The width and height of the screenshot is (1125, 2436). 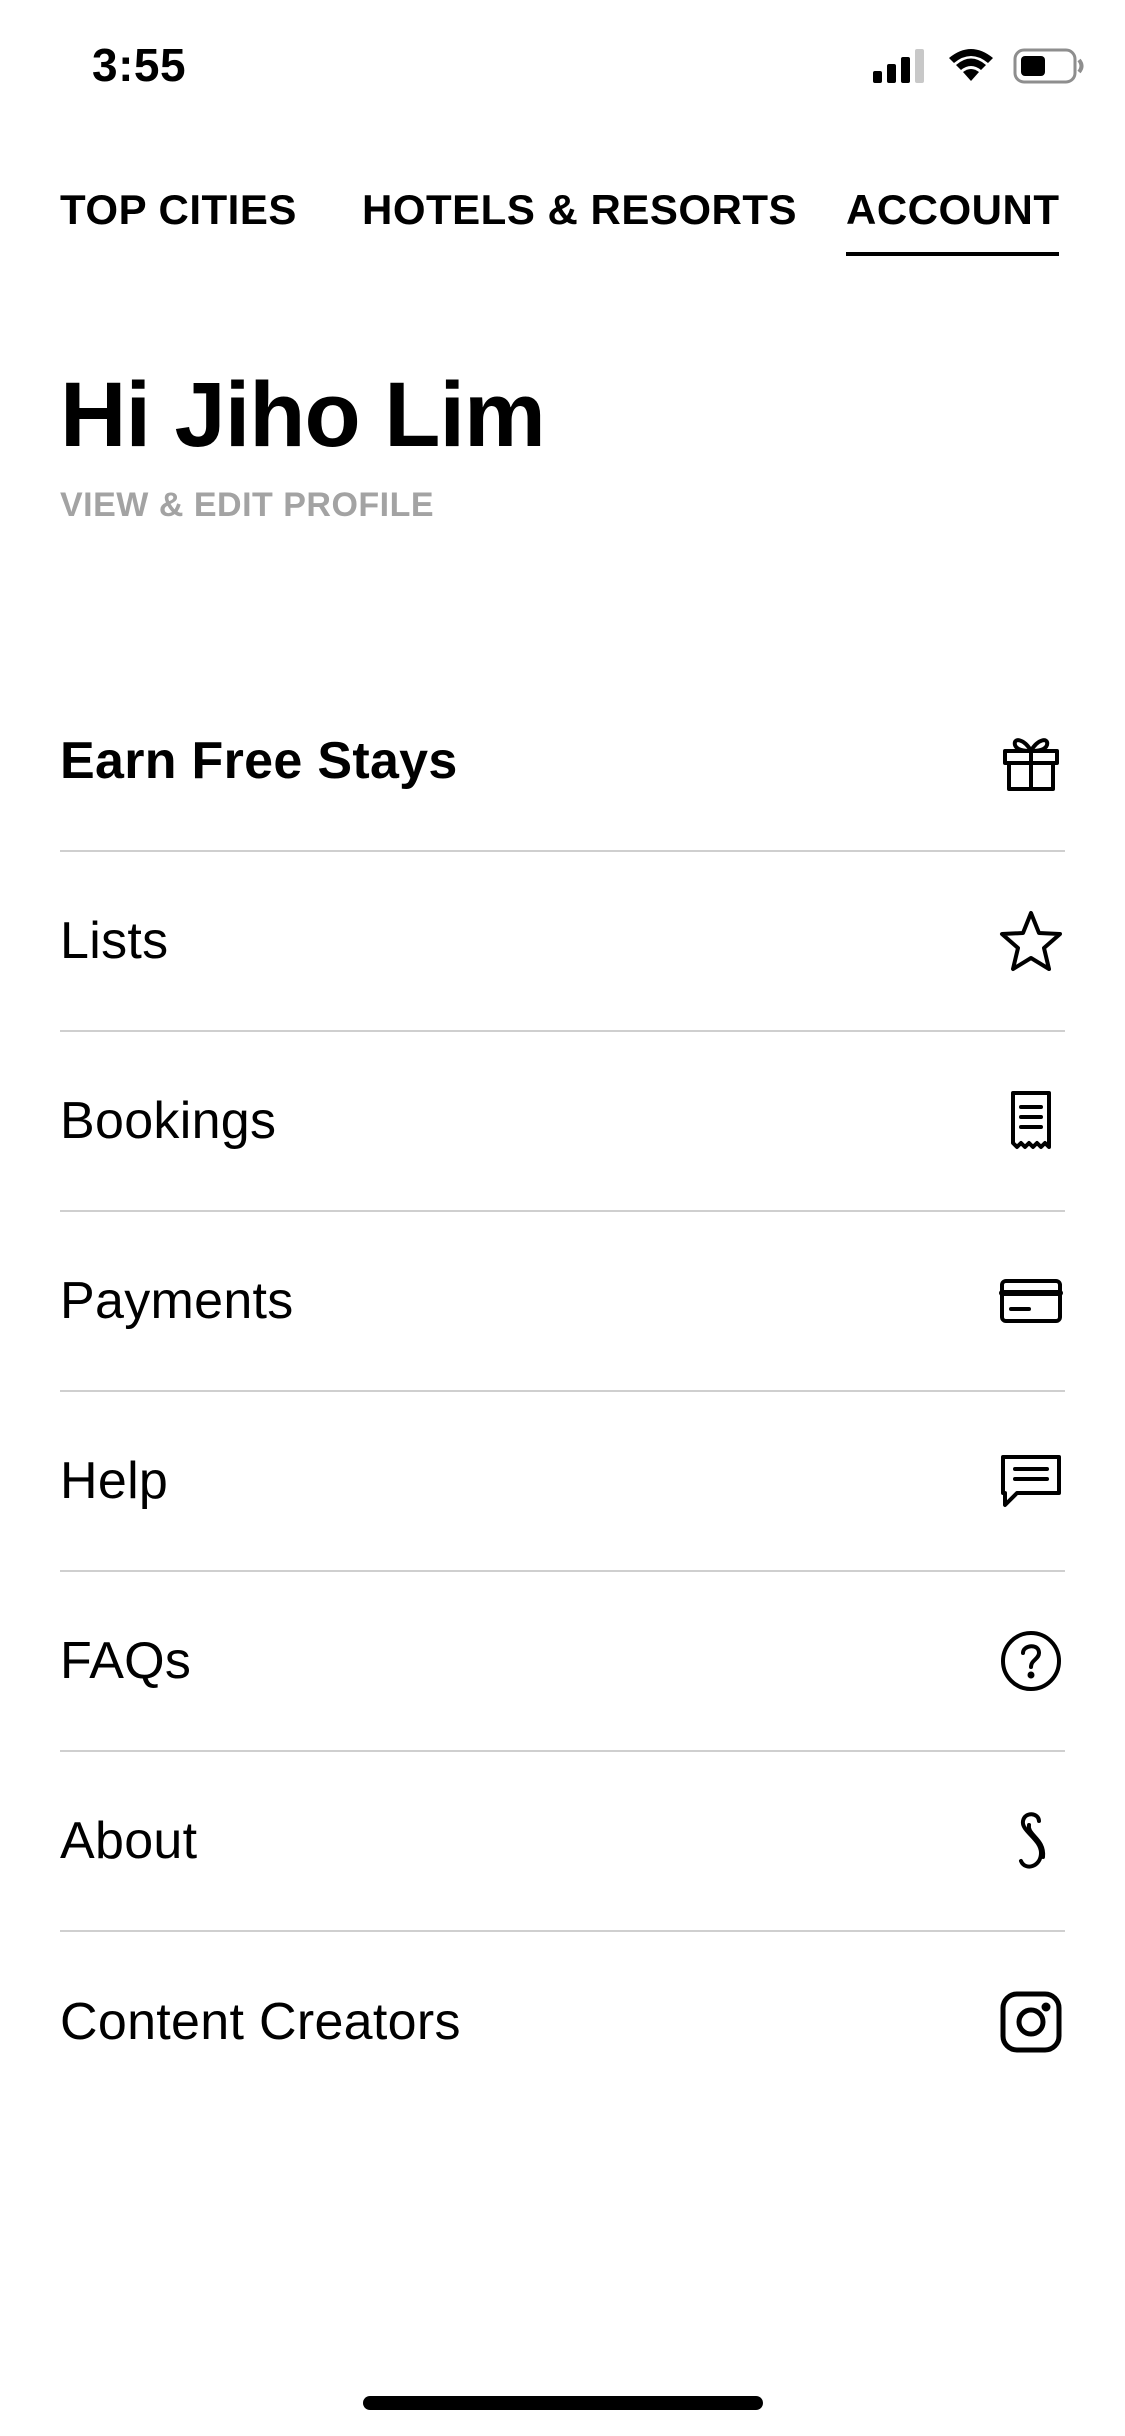 What do you see at coordinates (1031, 761) in the screenshot?
I see `gift-icon` at bounding box center [1031, 761].